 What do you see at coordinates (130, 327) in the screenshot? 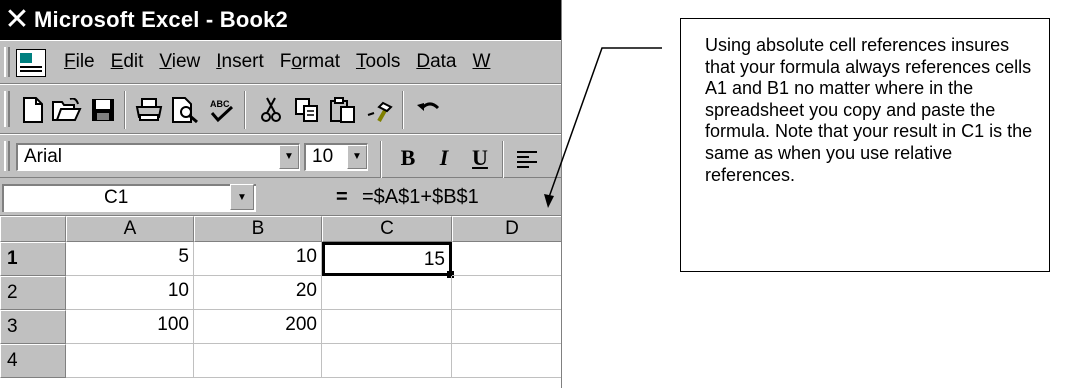
I see `cell-a3: 100` at bounding box center [130, 327].